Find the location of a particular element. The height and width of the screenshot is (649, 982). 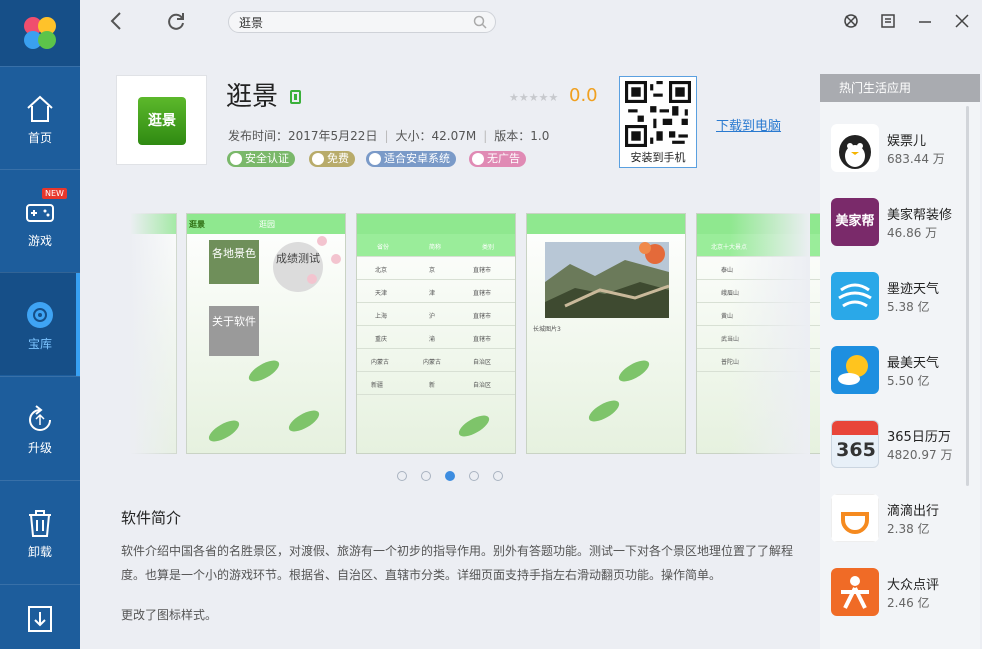

nav-treasury: 宝库 is located at coordinates (40, 324).